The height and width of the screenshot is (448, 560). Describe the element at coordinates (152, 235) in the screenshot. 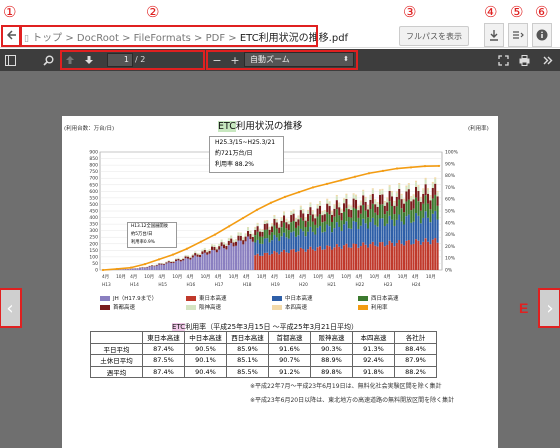

I see `callout-small: H13.12全国展開後 約5万台/日 利用率0.9%` at that location.